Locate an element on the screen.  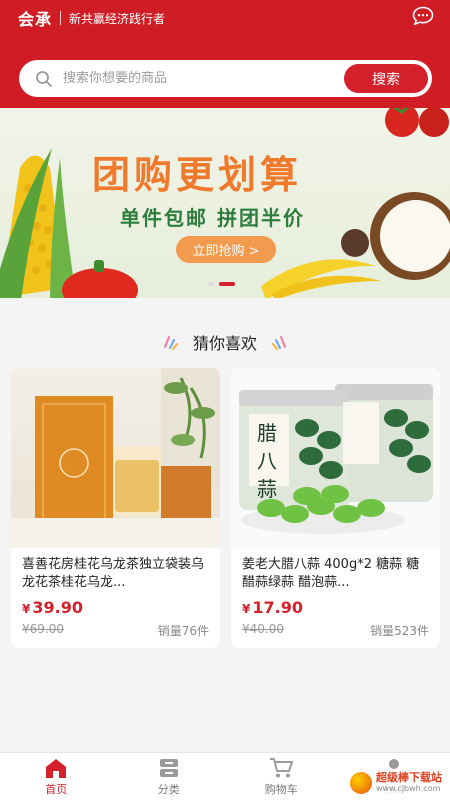
search-button: 搜索 is located at coordinates (386, 78).